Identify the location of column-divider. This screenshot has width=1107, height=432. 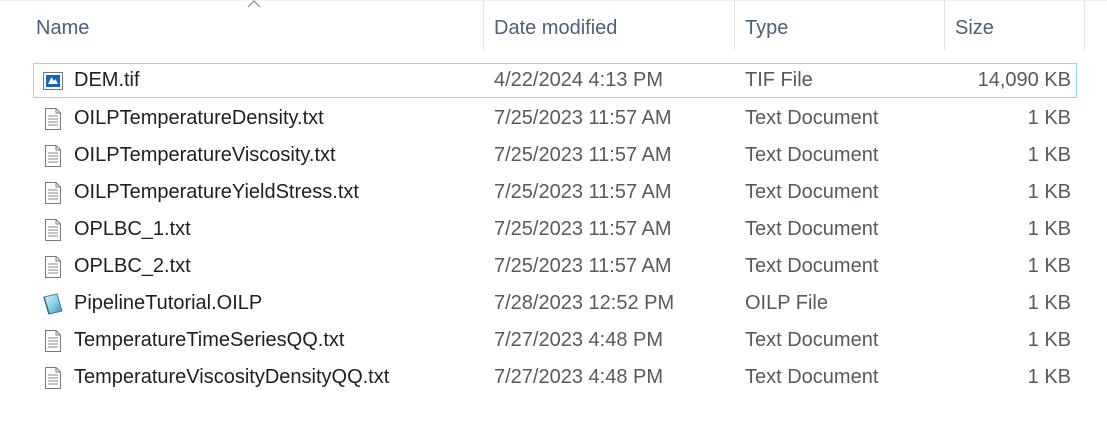
(1084, 25).